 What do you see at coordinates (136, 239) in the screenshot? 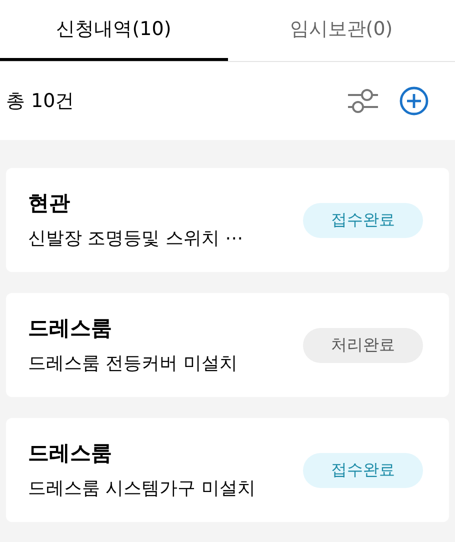
I see `request-description: 신발장 조명등및 스위치 ⋯` at bounding box center [136, 239].